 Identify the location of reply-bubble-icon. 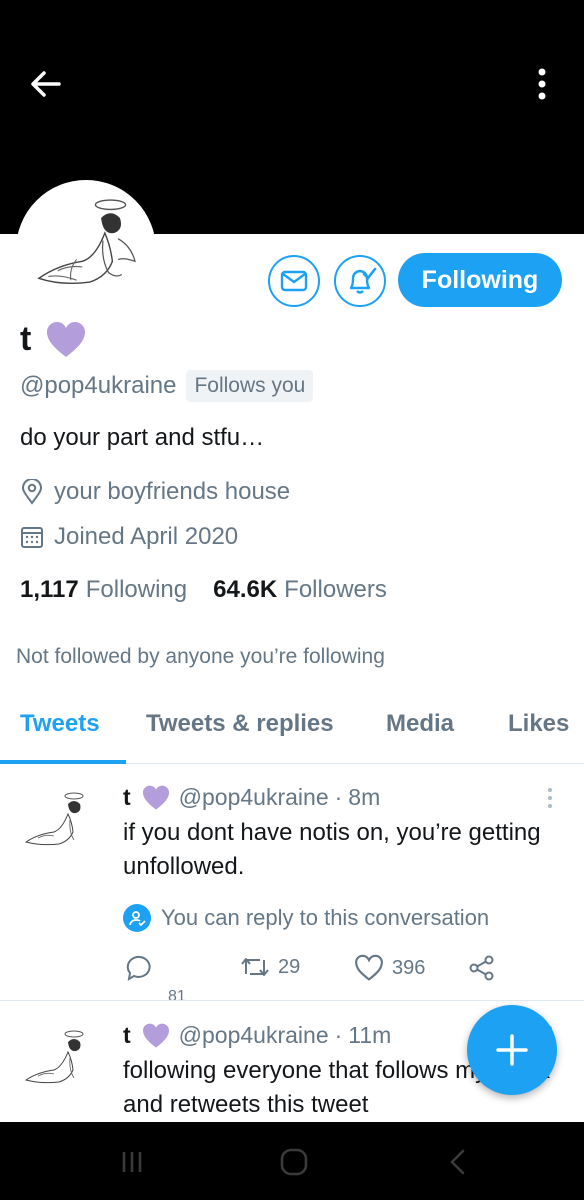
(138, 968).